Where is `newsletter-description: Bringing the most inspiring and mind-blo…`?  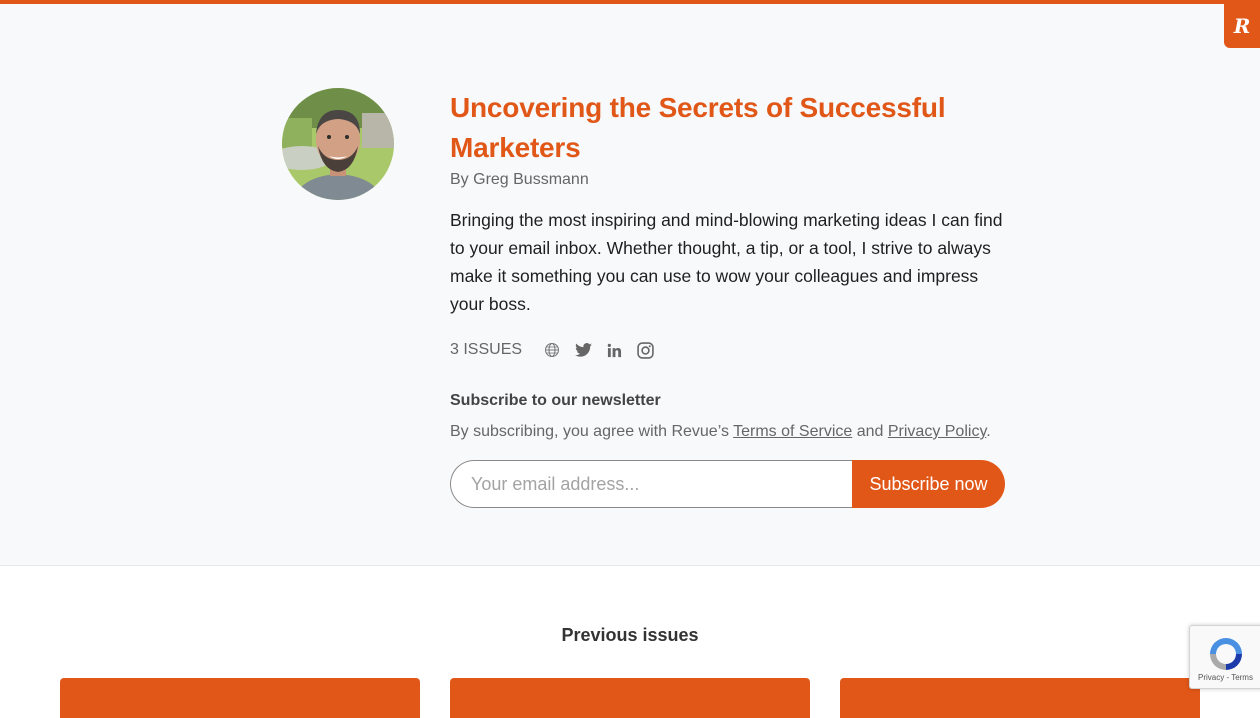 newsletter-description: Bringing the most inspiring and mind-blo… is located at coordinates (726, 262).